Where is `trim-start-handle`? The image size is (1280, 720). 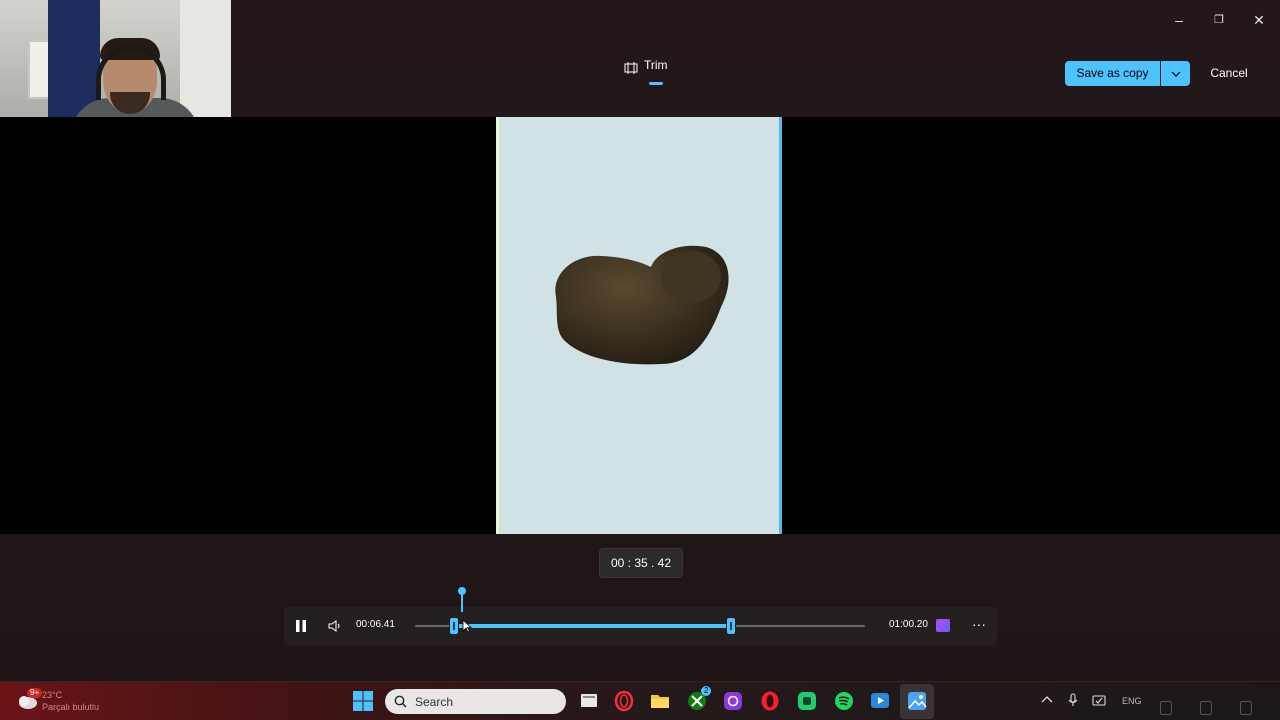 trim-start-handle is located at coordinates (454, 626).